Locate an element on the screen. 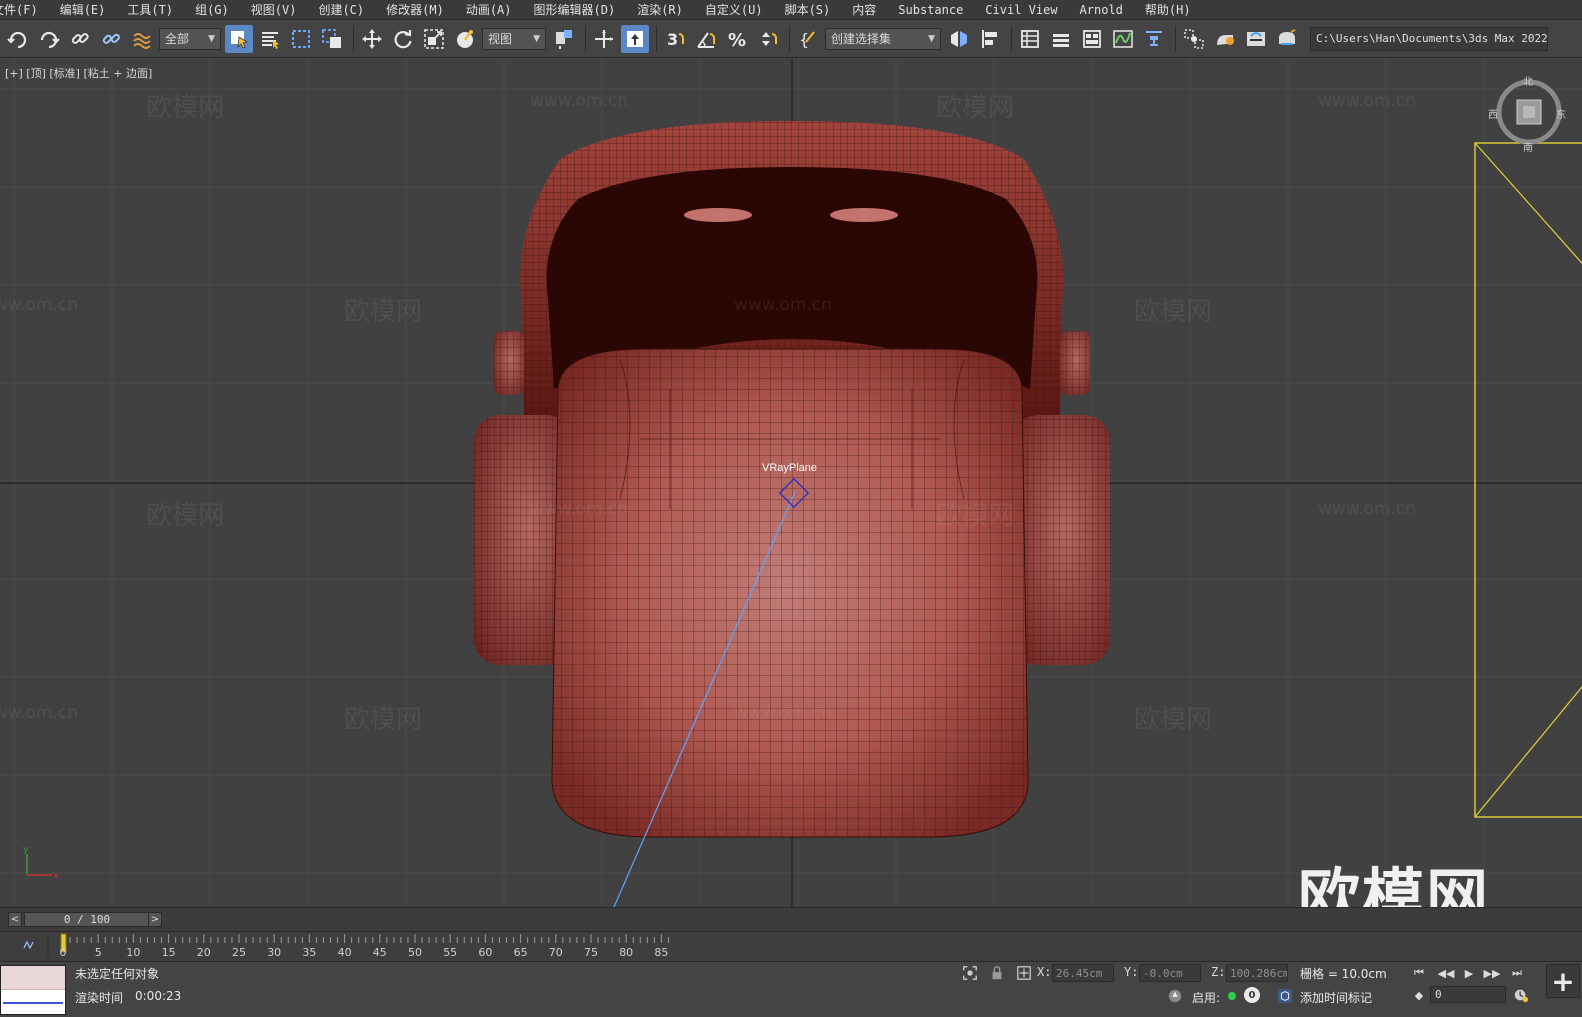 This screenshot has height=1017, width=1582. schematic-view-icon is located at coordinates (1154, 39).